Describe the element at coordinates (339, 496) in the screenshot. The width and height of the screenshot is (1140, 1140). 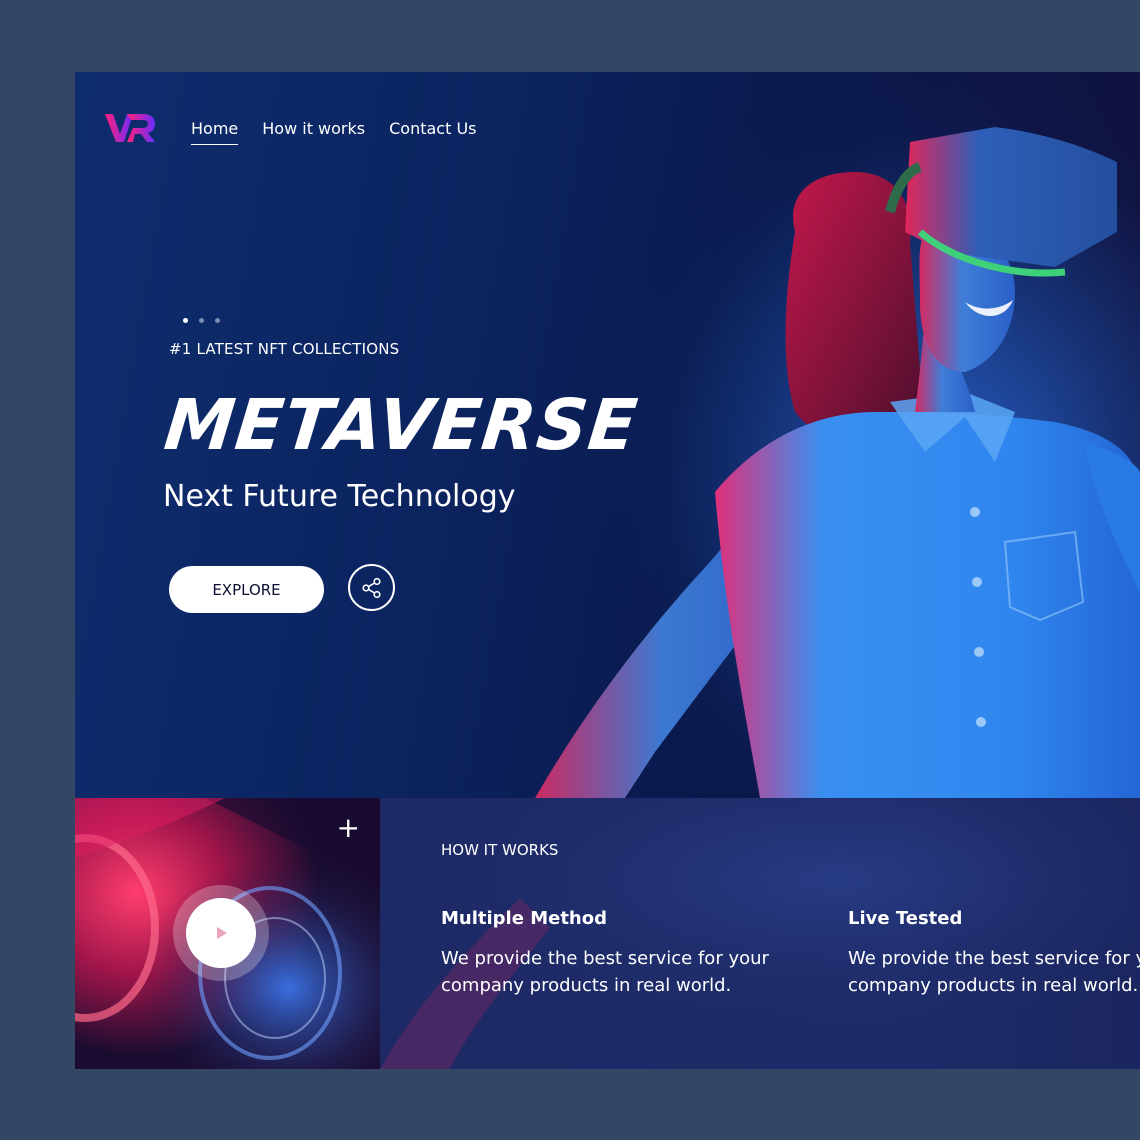
I see `hero-subheadline: Next Future Technology` at that location.